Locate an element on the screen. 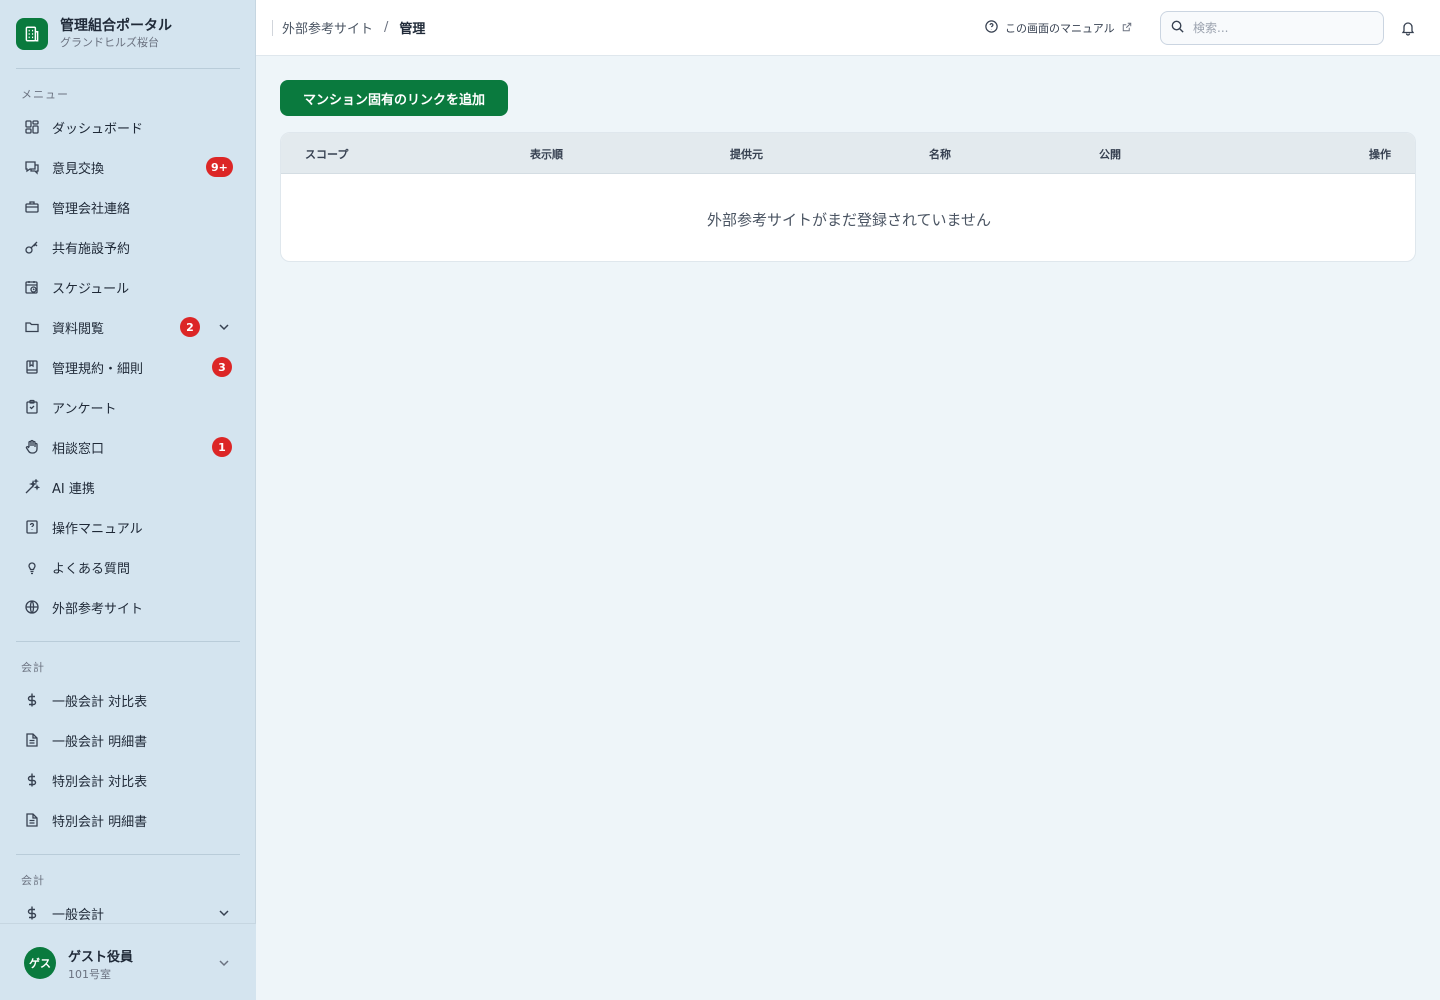 The width and height of the screenshot is (1440, 1000). section-label-menu: メニュー is located at coordinates (45, 94).